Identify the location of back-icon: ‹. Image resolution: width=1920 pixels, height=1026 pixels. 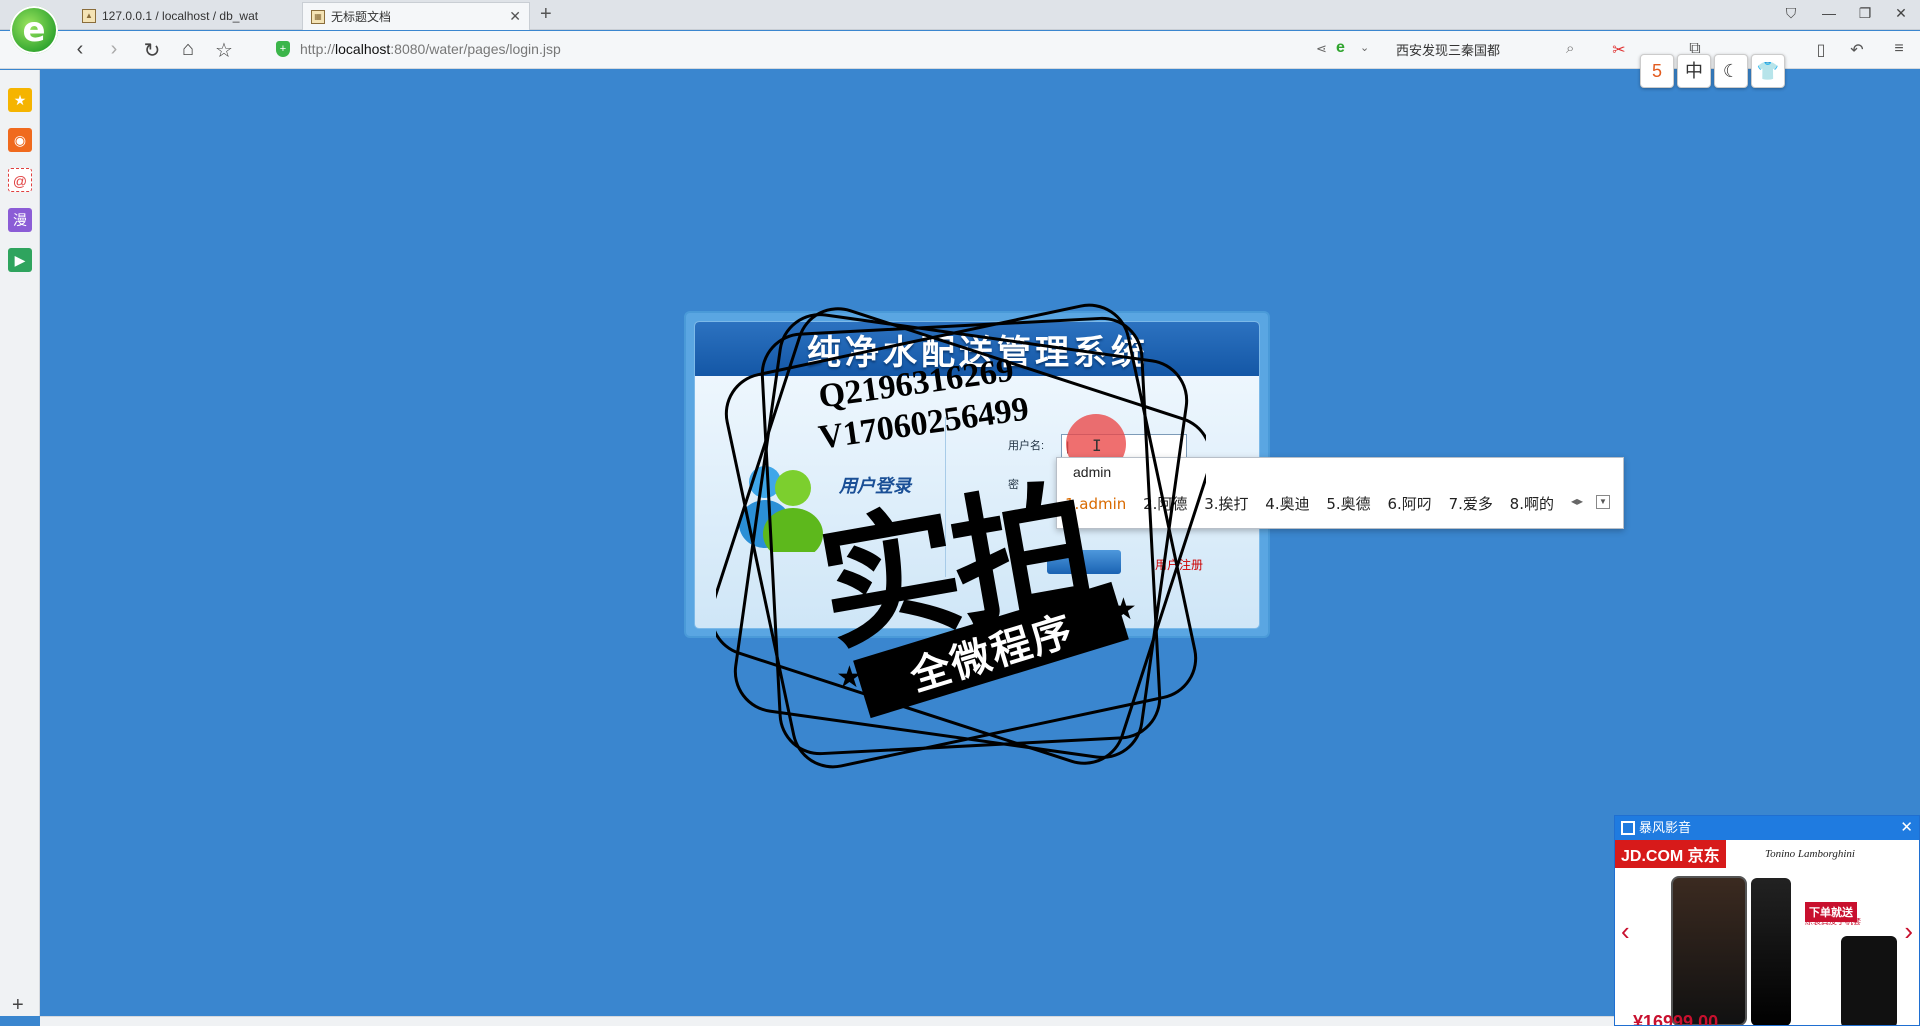
(80, 49).